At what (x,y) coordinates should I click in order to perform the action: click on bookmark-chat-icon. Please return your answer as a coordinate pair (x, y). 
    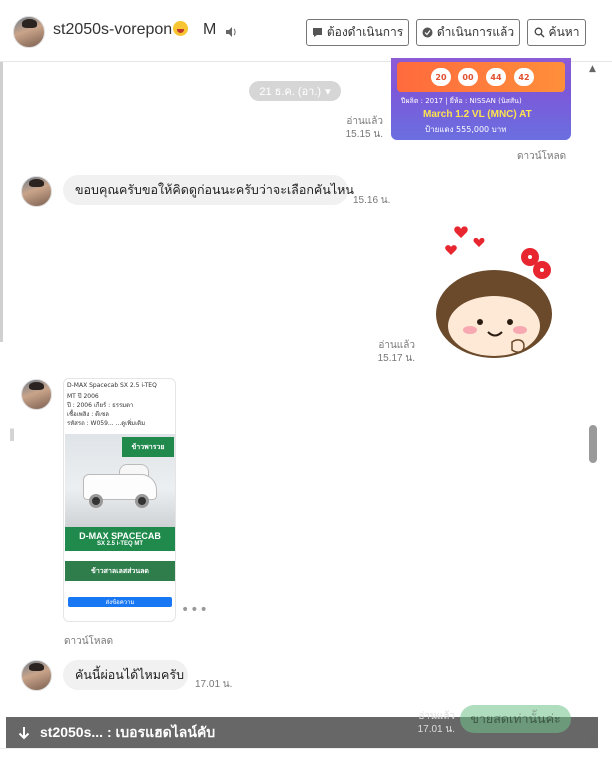
    Looking at the image, I should click on (317, 32).